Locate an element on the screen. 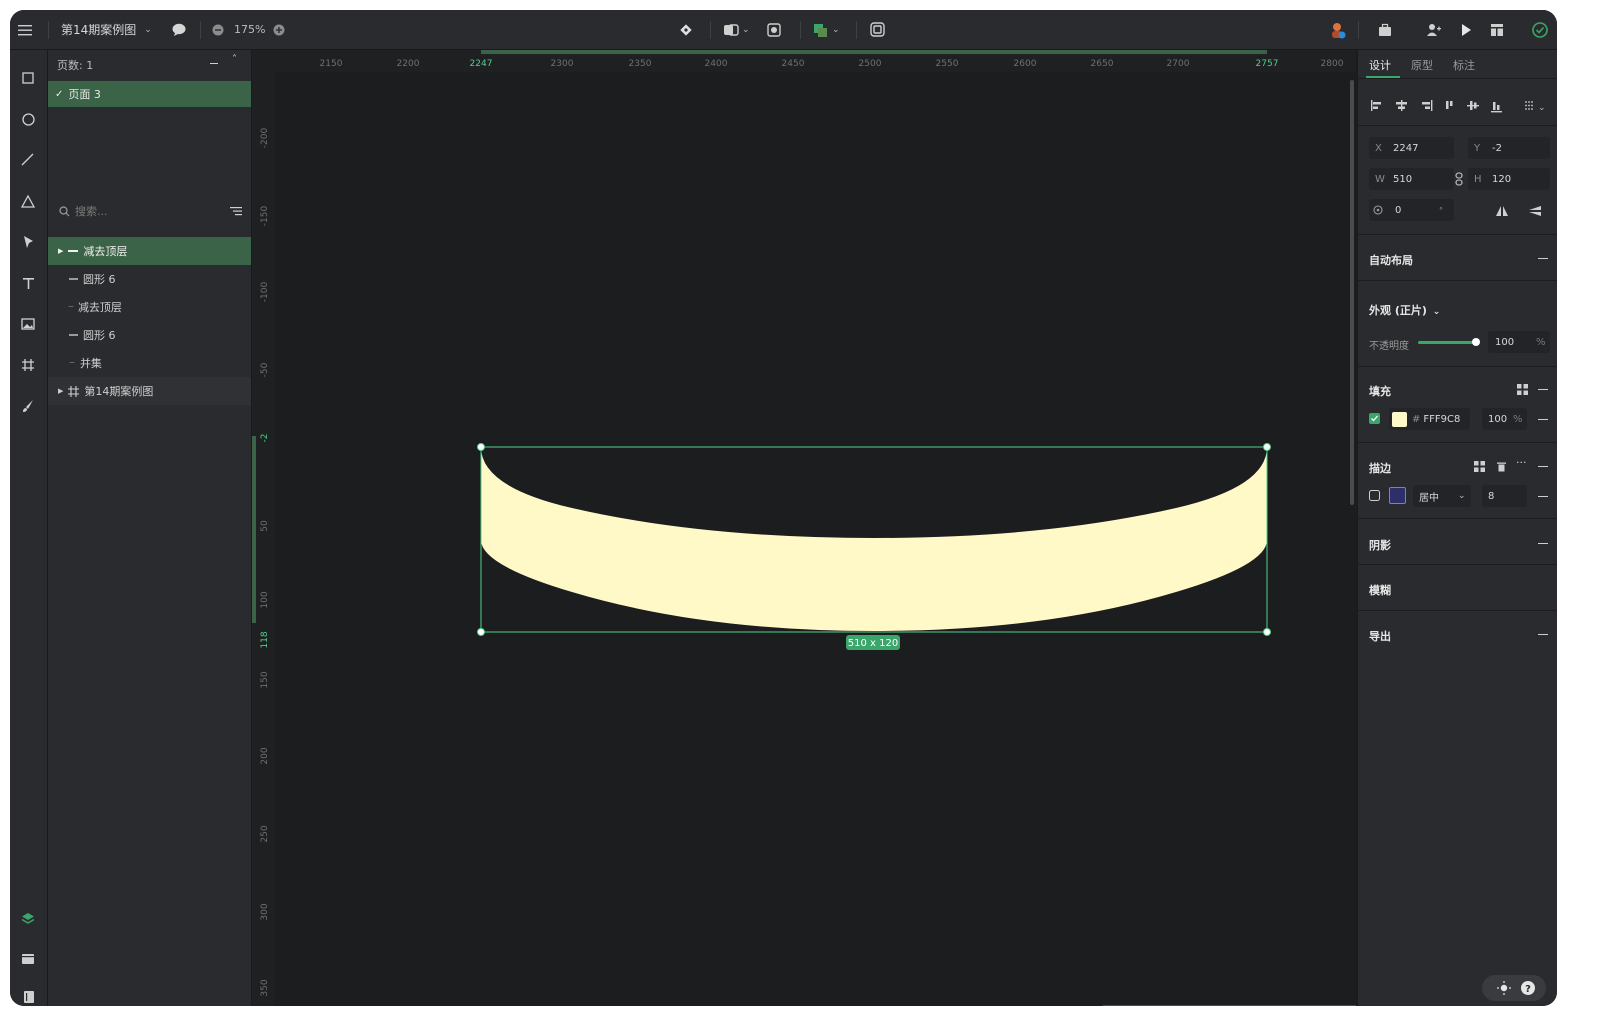  sync-status is located at coordinates (1540, 29).